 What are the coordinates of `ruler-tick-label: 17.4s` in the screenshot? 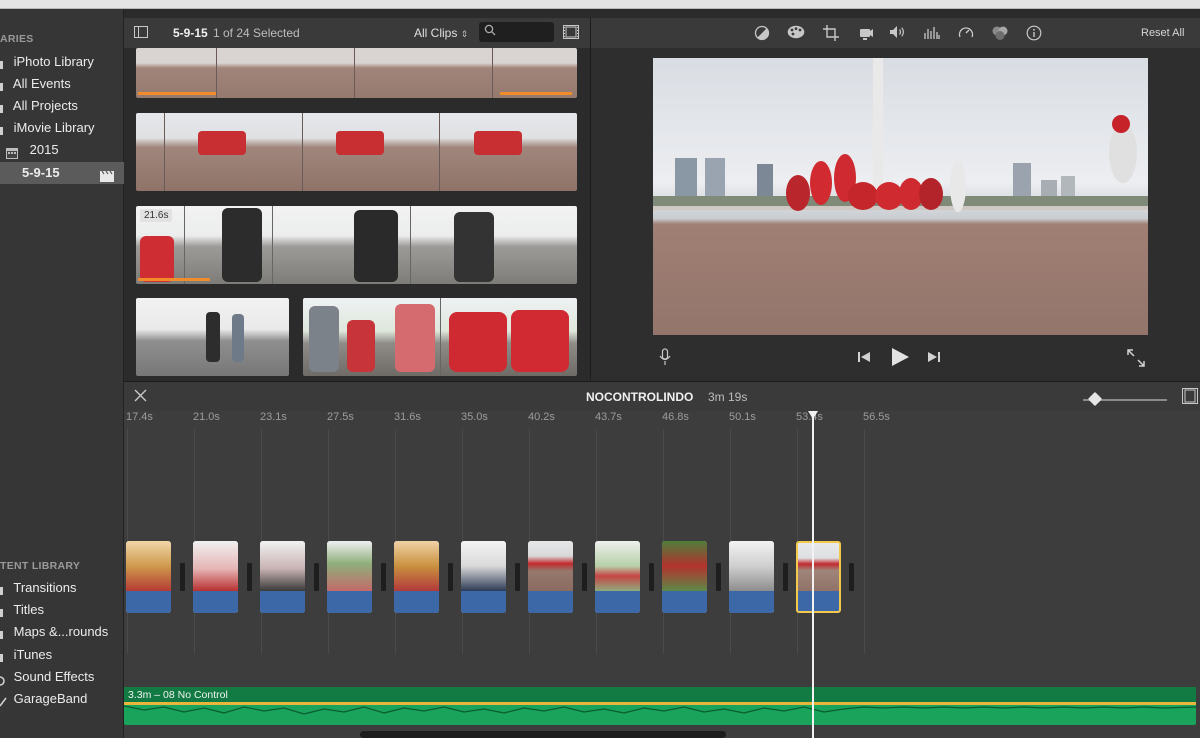 It's located at (139, 417).